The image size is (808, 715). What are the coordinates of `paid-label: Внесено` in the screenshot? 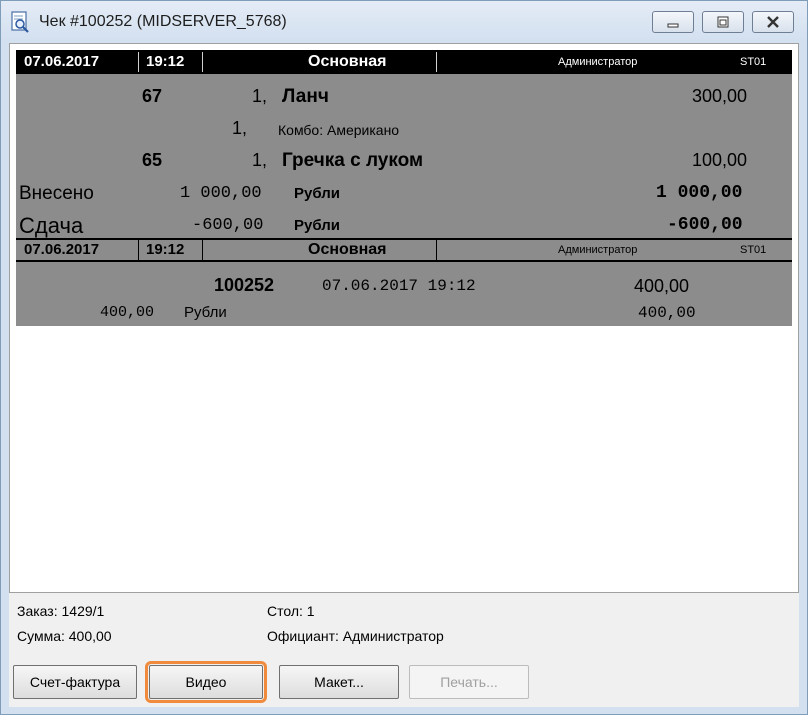 It's located at (56, 193).